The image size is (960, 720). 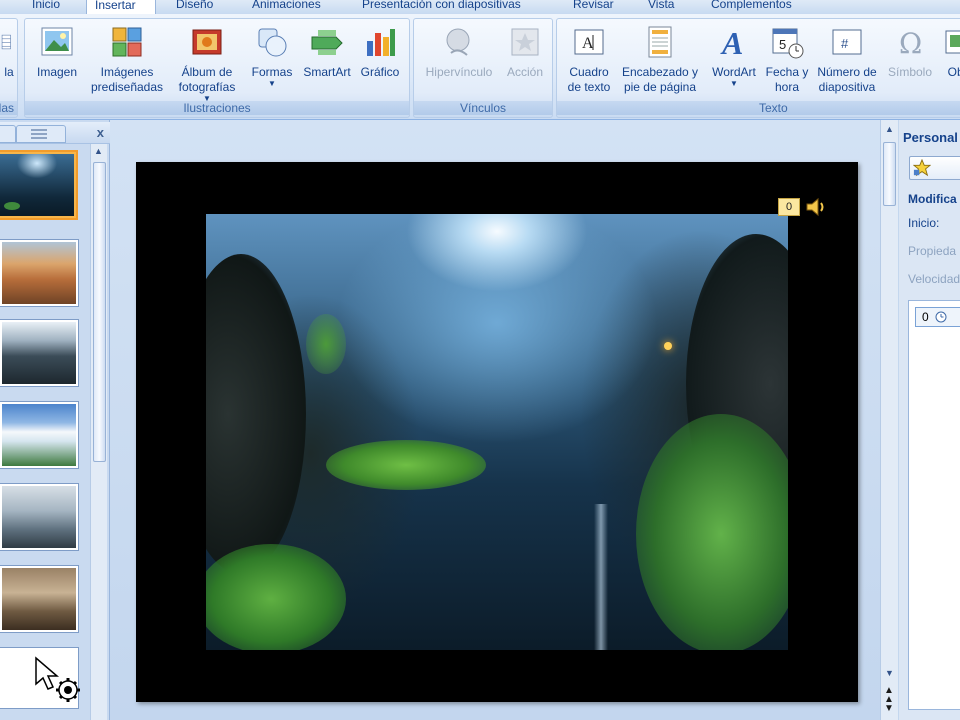 I want to click on formas-button: Formas ▼, so click(x=272, y=53).